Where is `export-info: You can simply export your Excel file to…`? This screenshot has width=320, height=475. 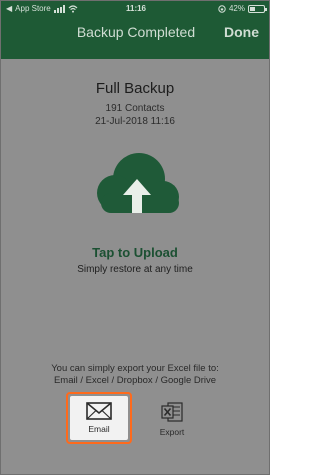
export-info: You can simply export your Excel file to… is located at coordinates (135, 375).